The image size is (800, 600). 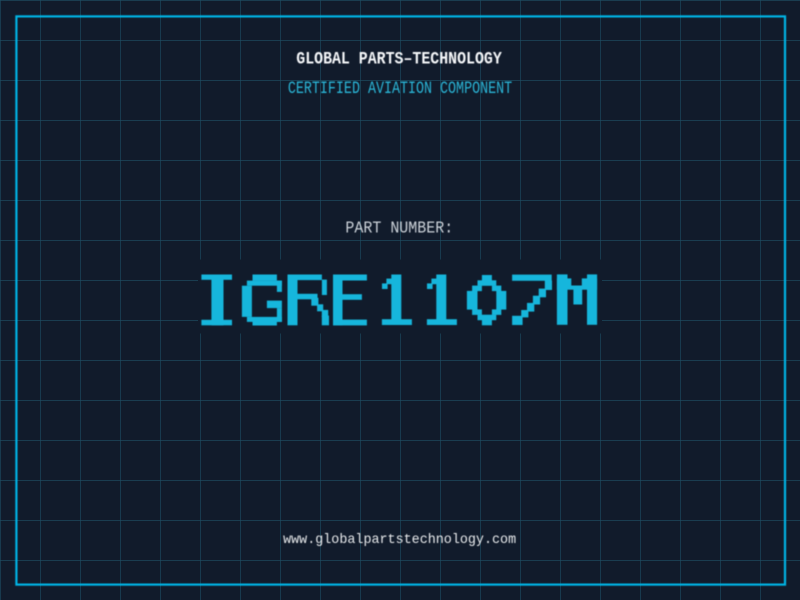 I want to click on svg-text: www.globalpartstechnology.com, so click(x=399, y=540).